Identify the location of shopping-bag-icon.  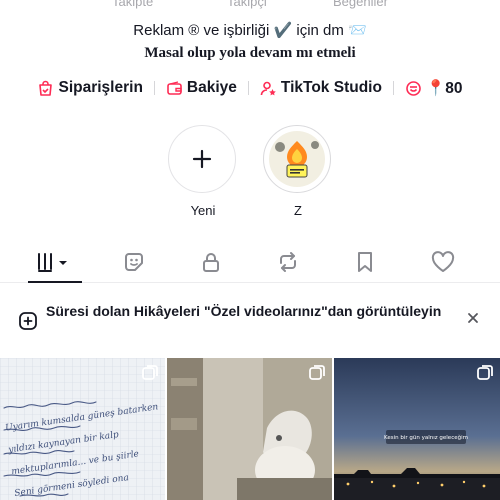
(45, 88).